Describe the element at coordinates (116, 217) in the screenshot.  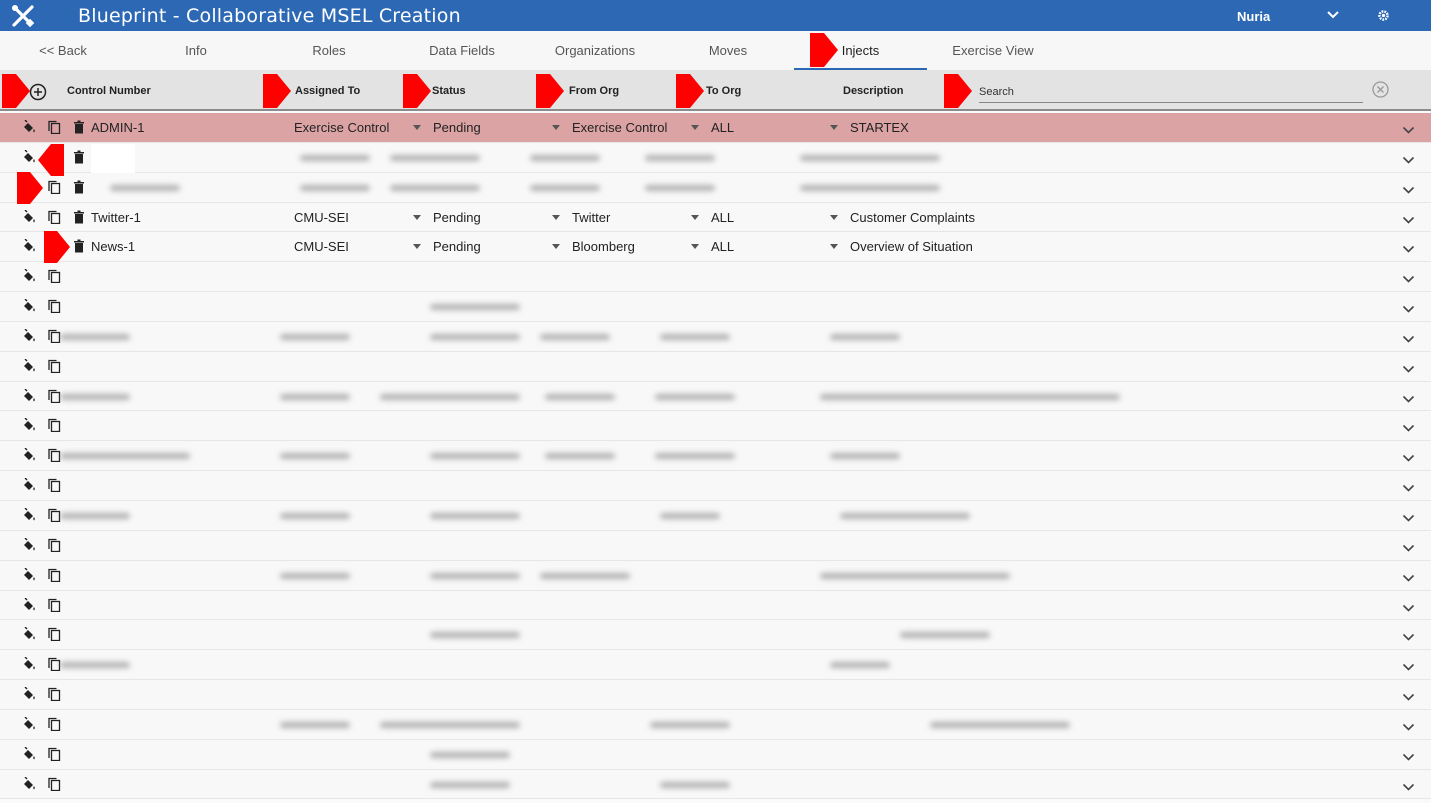
I see `cell-control-number: Twitter-1` at that location.